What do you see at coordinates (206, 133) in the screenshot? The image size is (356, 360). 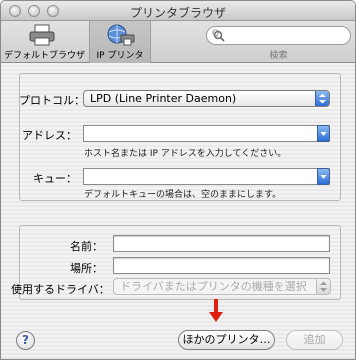 I see `address-combo-field` at bounding box center [206, 133].